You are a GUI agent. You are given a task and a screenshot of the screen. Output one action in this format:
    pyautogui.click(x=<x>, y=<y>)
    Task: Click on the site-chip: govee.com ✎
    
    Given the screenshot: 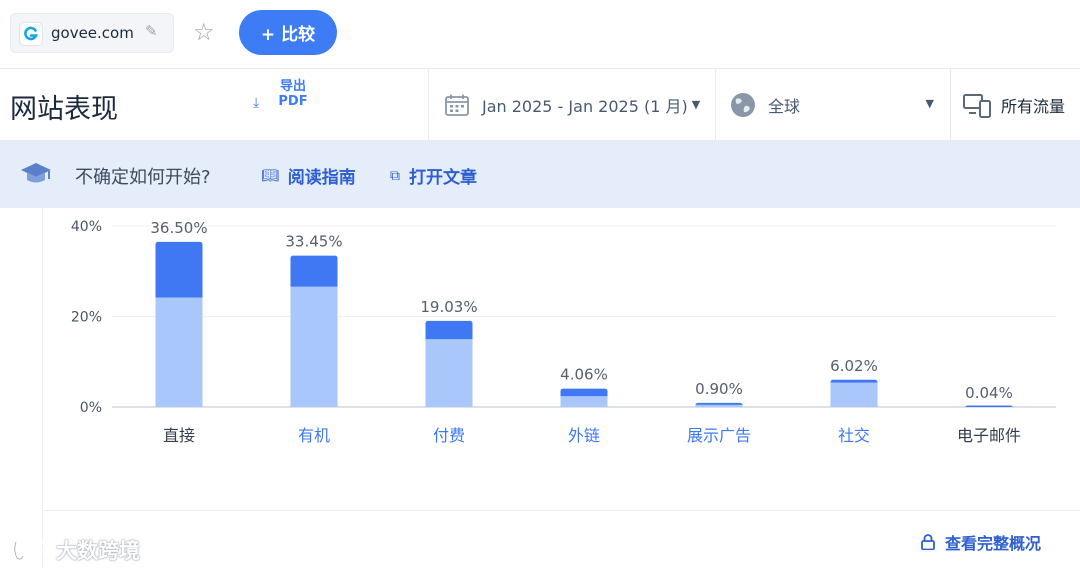 What is the action you would take?
    pyautogui.click(x=92, y=33)
    